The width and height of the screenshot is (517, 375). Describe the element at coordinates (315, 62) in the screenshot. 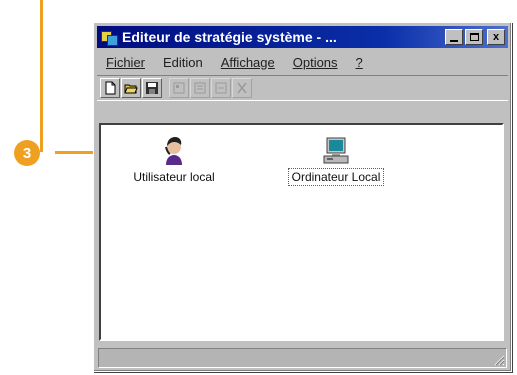

I see `menu-options: Options` at that location.